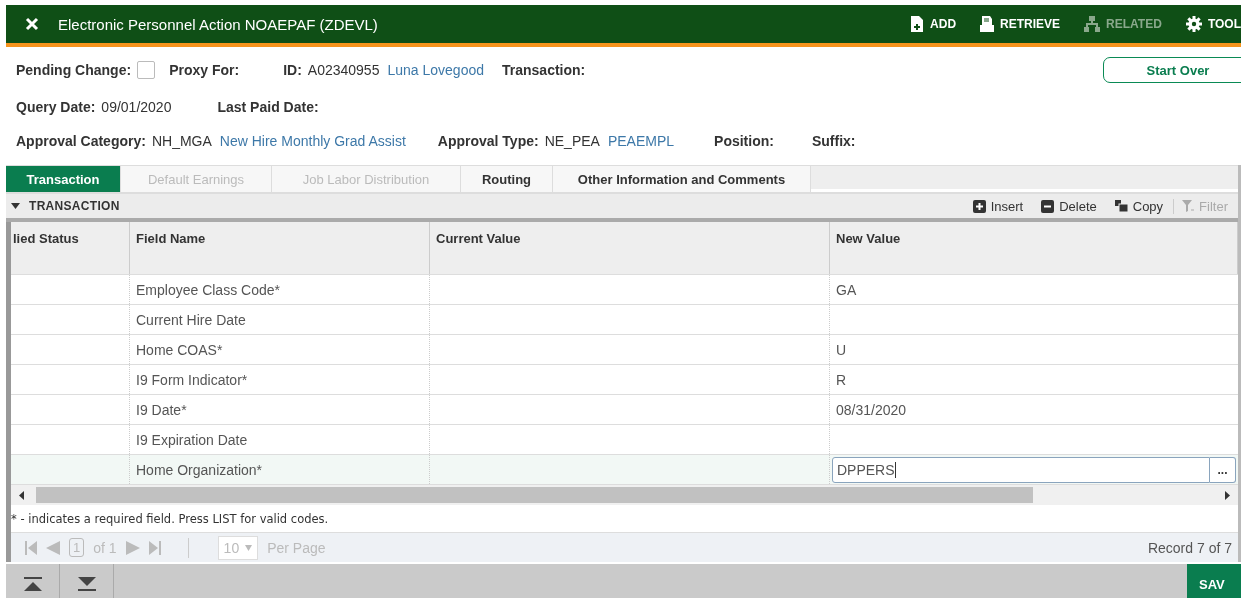 The height and width of the screenshot is (598, 1241). What do you see at coordinates (435, 70) in the screenshot?
I see `person-name: Luna Lovegood` at bounding box center [435, 70].